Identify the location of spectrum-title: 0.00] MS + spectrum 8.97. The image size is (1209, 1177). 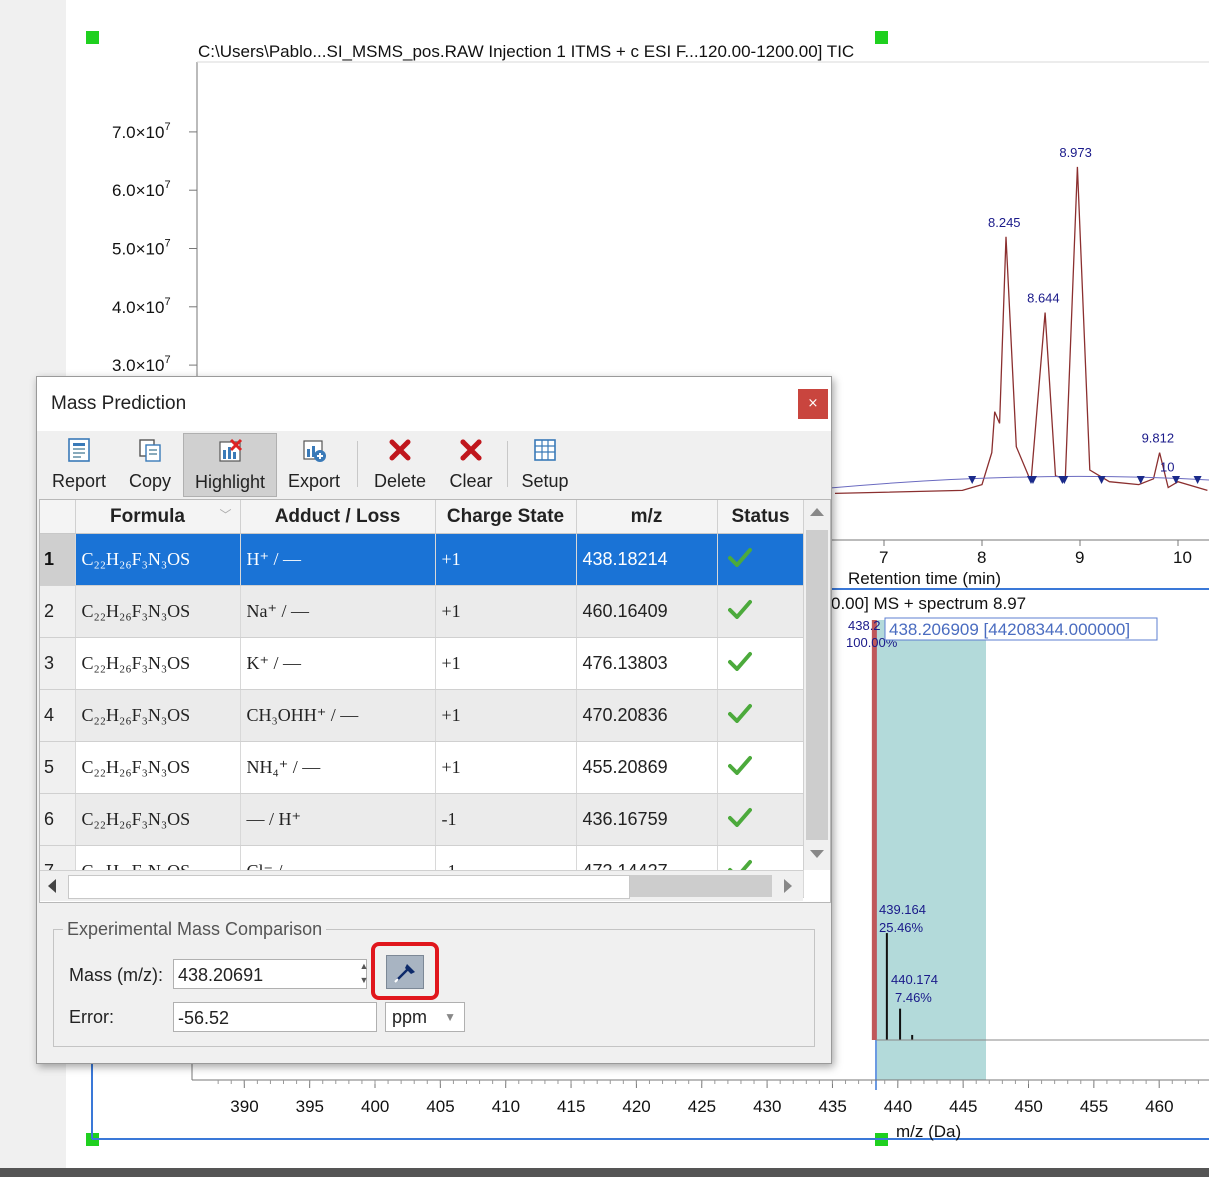
(928, 603).